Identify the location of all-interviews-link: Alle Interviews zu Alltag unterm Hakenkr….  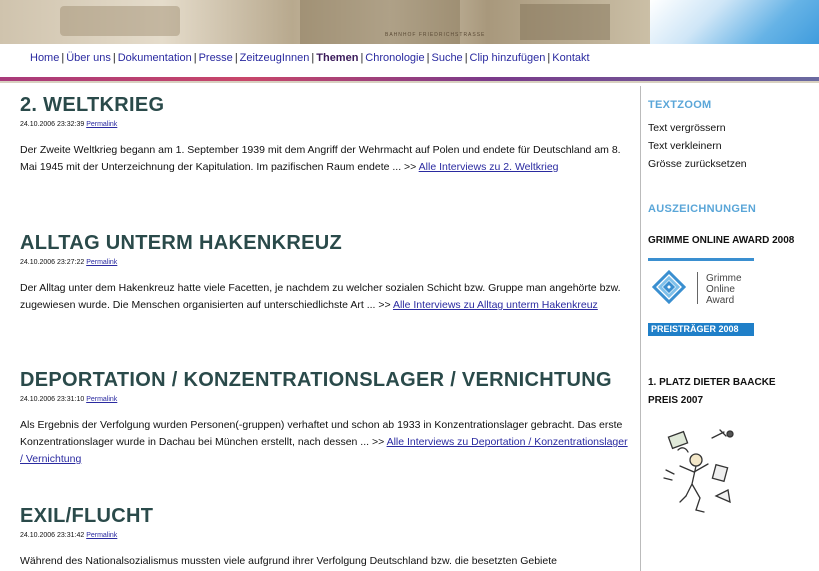
(495, 305).